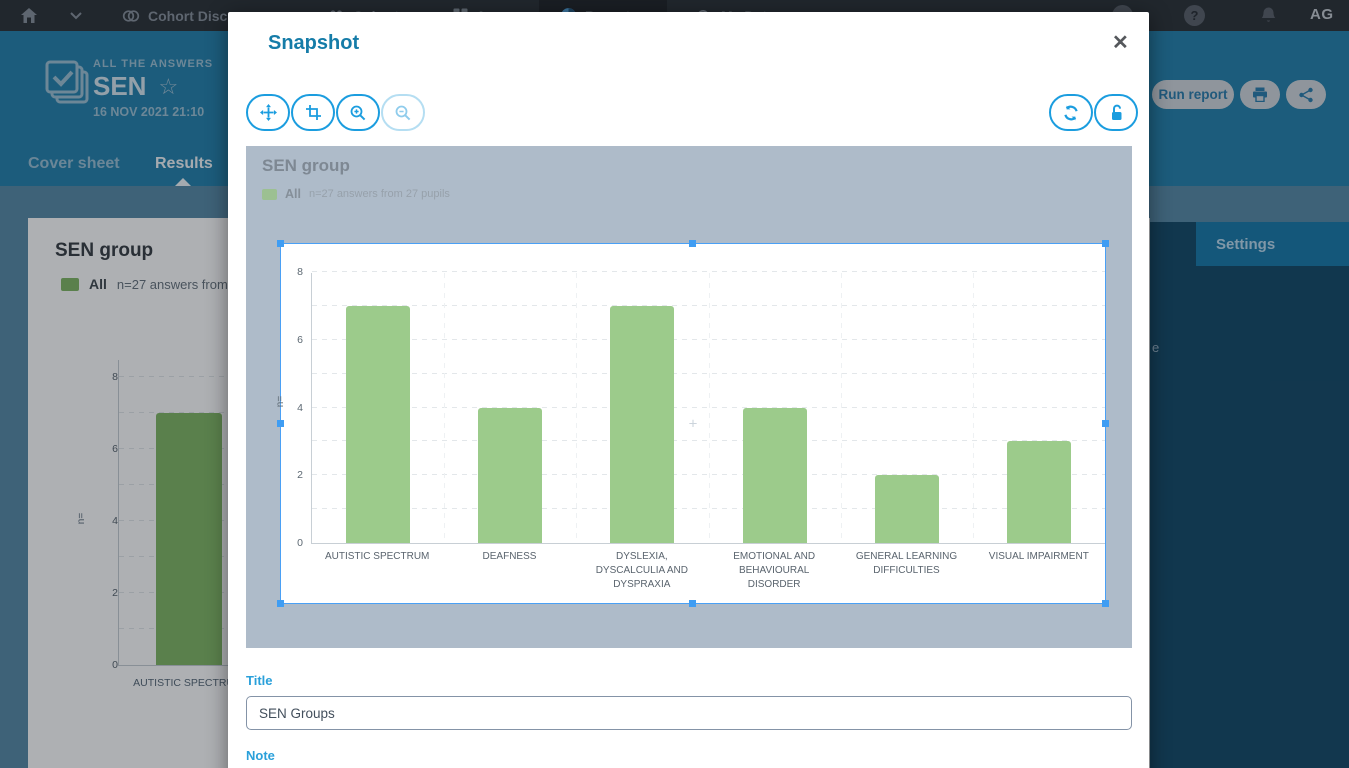  Describe the element at coordinates (280, 423) in the screenshot. I see `selection-handle-middle-left` at that location.